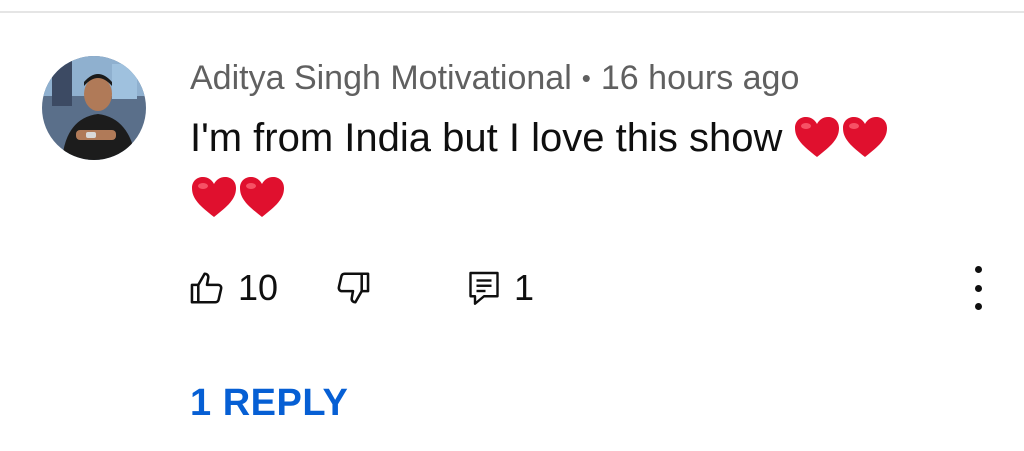  I want to click on top-divider, so click(512, 12).